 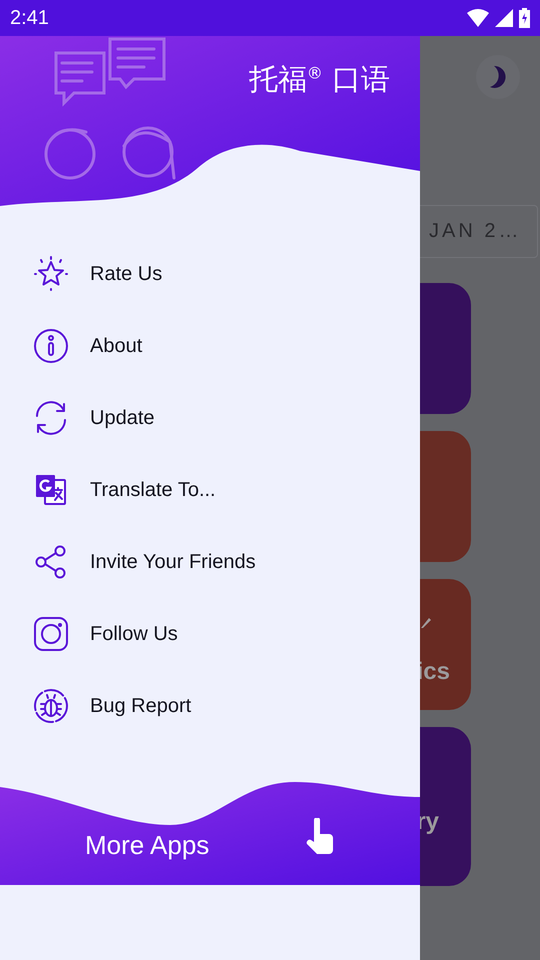 I want to click on menu-item: Update, so click(x=210, y=418).